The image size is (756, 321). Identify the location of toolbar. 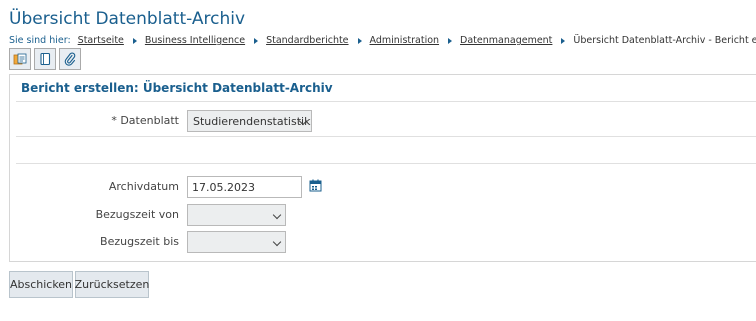
(45, 59).